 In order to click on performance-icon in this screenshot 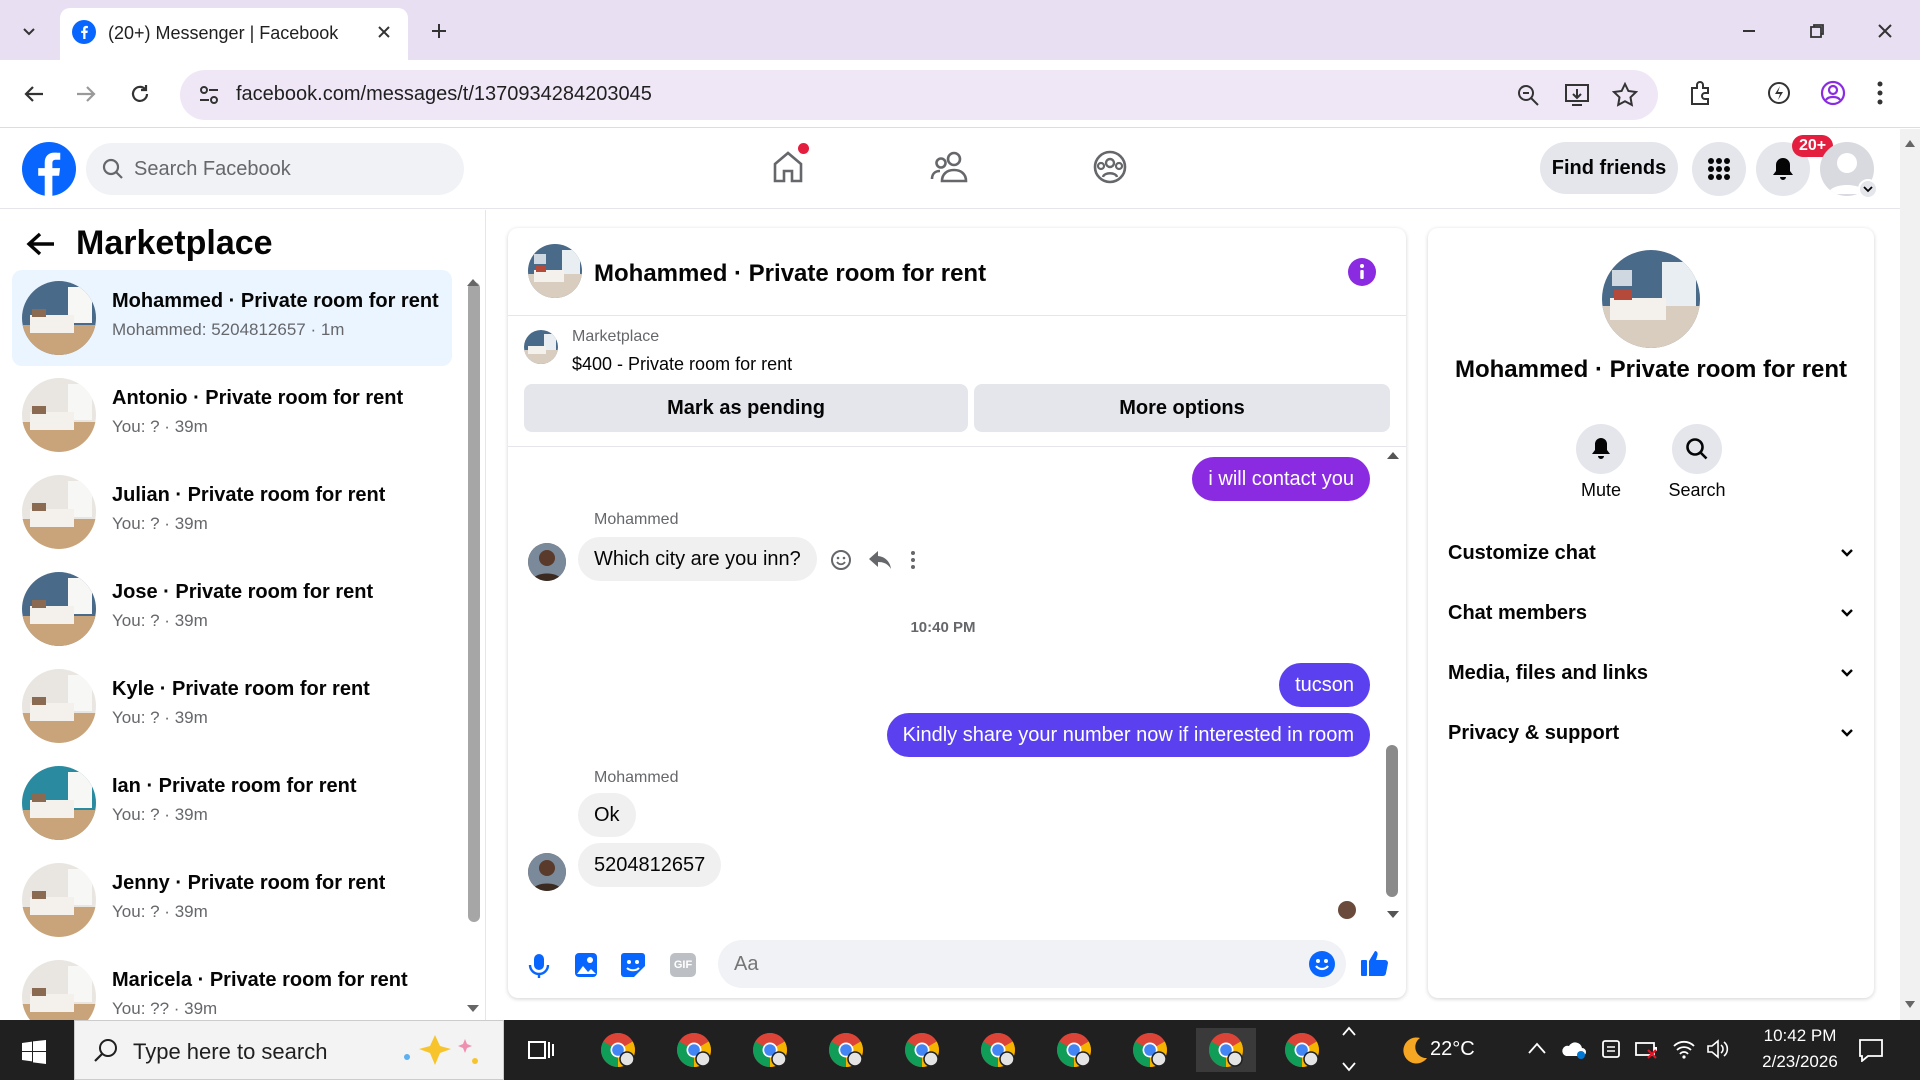, I will do `click(1779, 93)`.